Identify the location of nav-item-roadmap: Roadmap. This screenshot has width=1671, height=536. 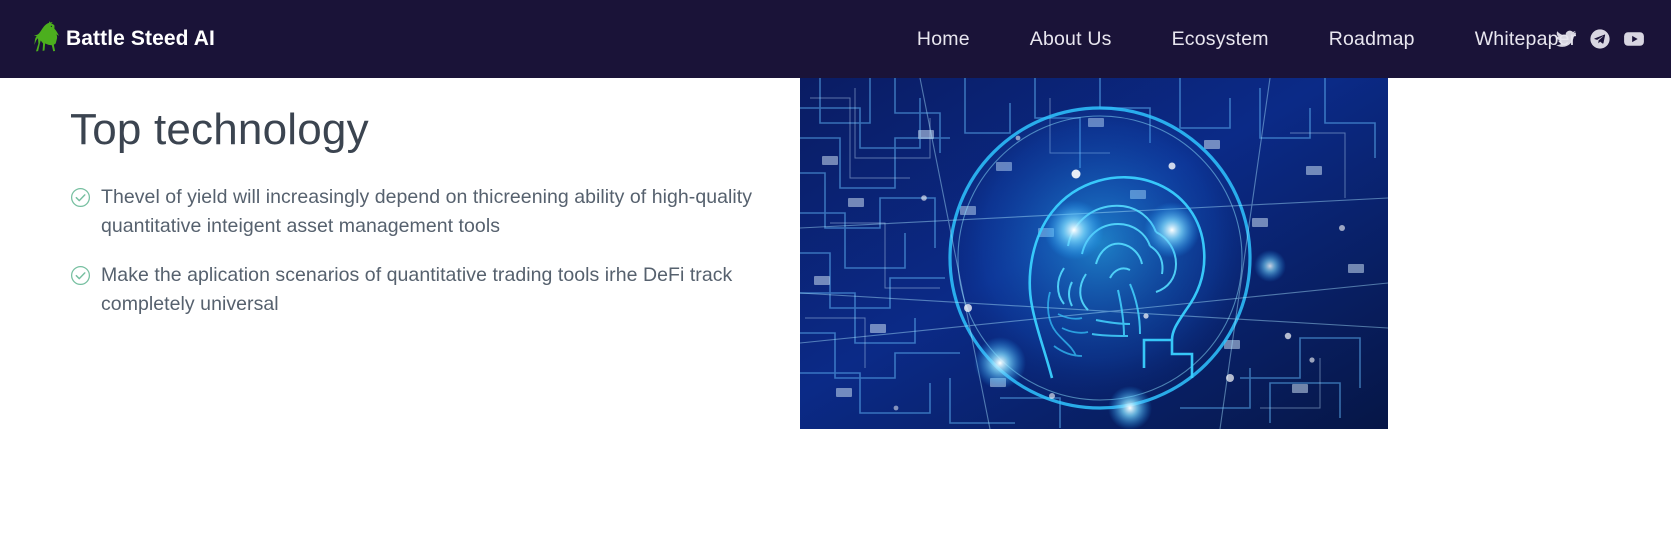
(1372, 39).